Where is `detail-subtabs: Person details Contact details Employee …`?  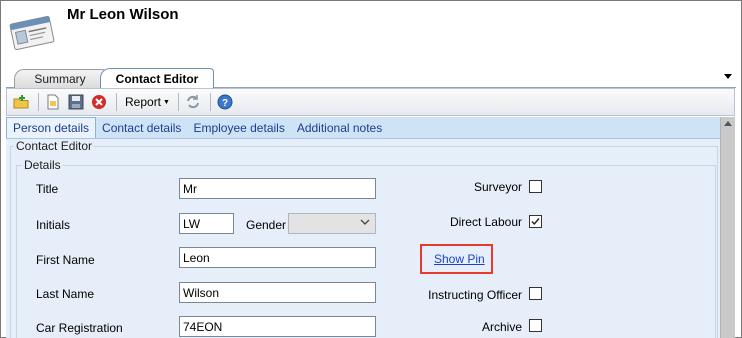 detail-subtabs: Person details Contact details Employee … is located at coordinates (363, 128).